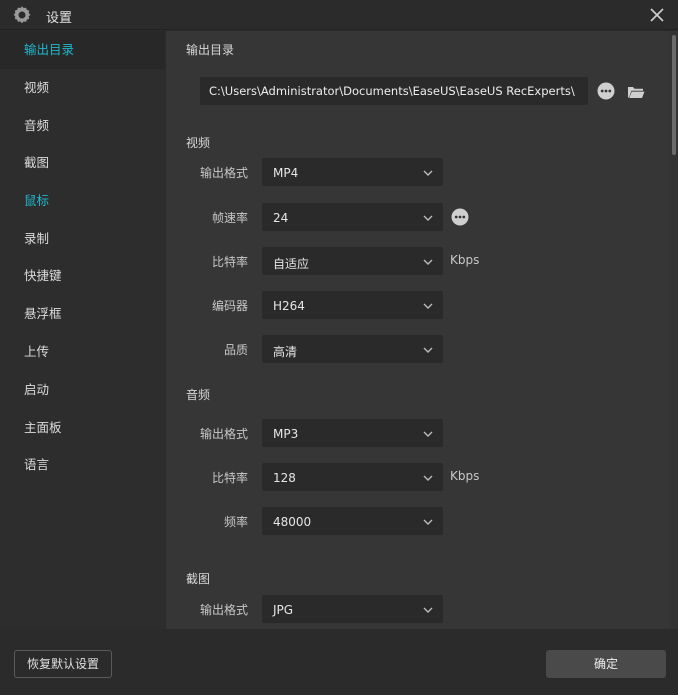 Image resolution: width=678 pixels, height=695 pixels. Describe the element at coordinates (636, 92) in the screenshot. I see `folder-icon` at that location.